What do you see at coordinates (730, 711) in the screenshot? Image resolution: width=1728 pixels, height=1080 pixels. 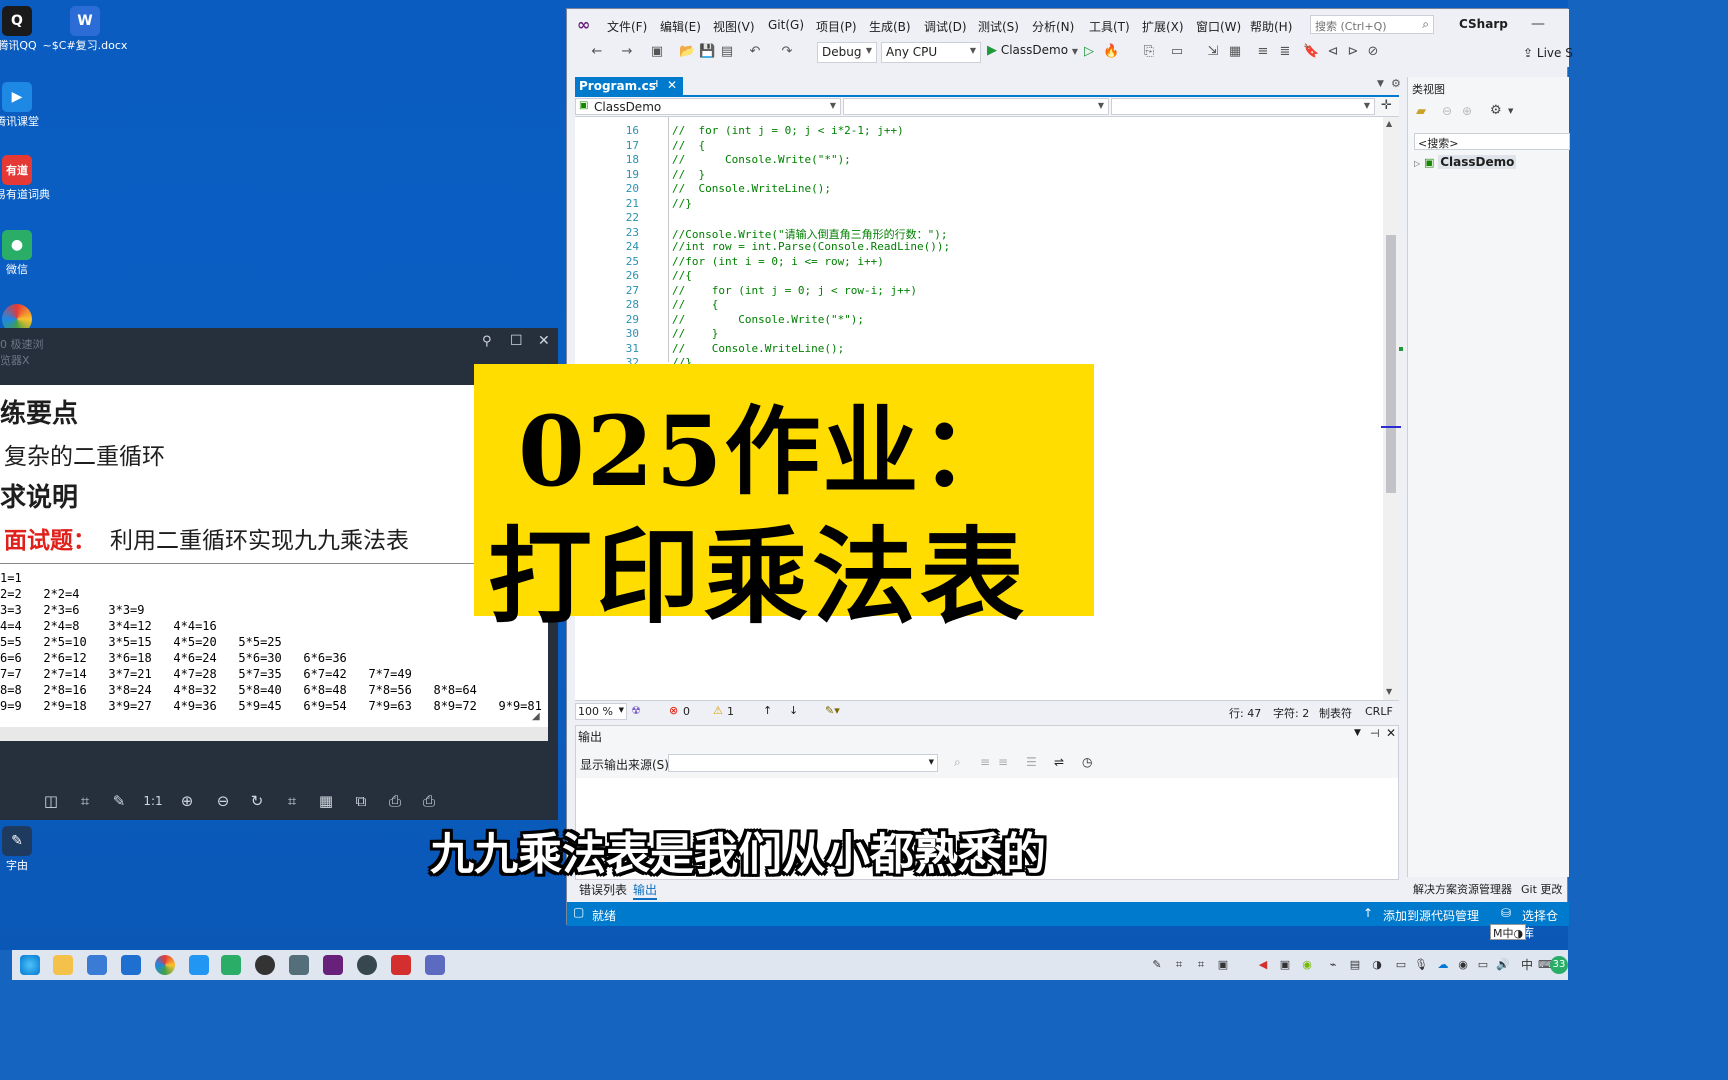 I see `warning-count: 1` at bounding box center [730, 711].